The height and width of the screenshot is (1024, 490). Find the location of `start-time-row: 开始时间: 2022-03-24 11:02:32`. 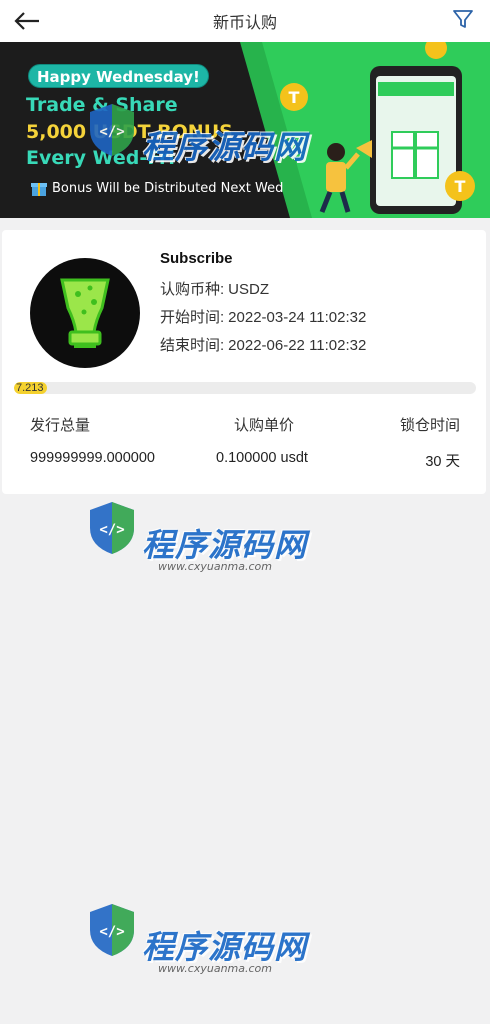

start-time-row: 开始时间: 2022-03-24 11:02:32 is located at coordinates (263, 316).